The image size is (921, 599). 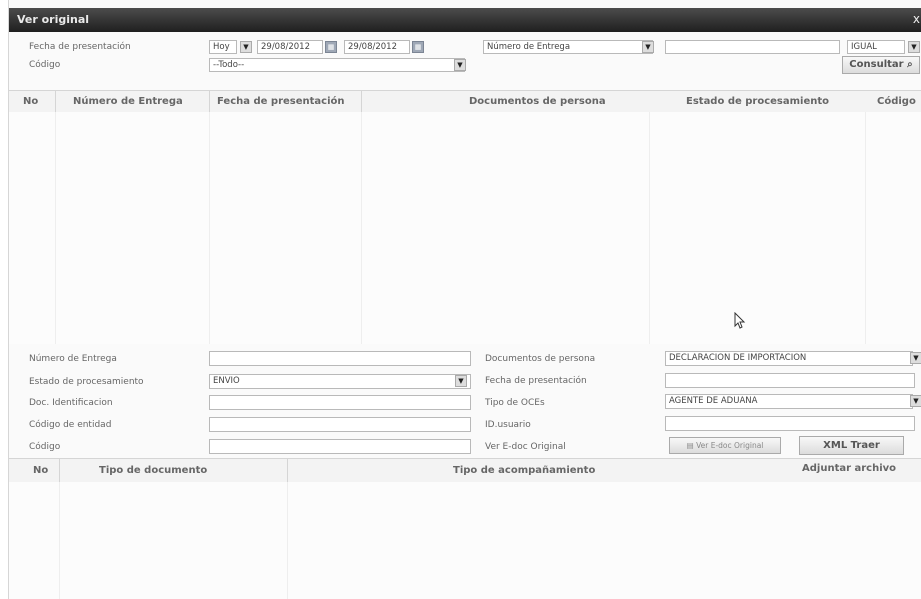 What do you see at coordinates (876, 47) in the screenshot?
I see `operator-select: IGUAL` at bounding box center [876, 47].